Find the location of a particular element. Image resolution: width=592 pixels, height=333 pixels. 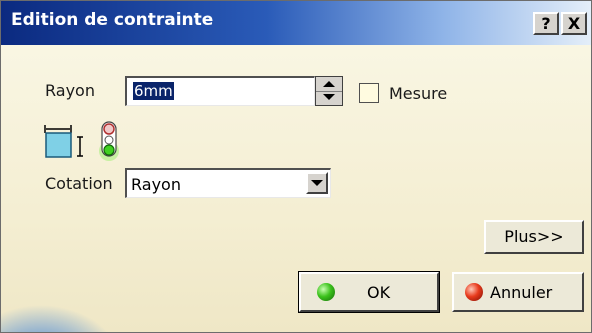

measure-checkbox is located at coordinates (369, 93).